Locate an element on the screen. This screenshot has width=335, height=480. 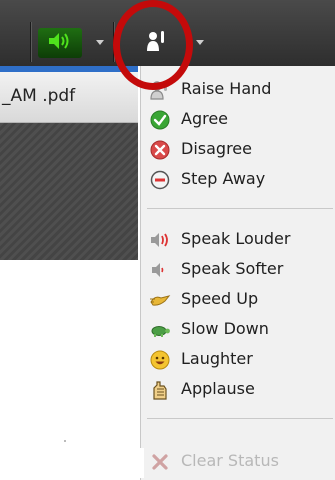
menu-item-label: Disagree is located at coordinates (216, 148).